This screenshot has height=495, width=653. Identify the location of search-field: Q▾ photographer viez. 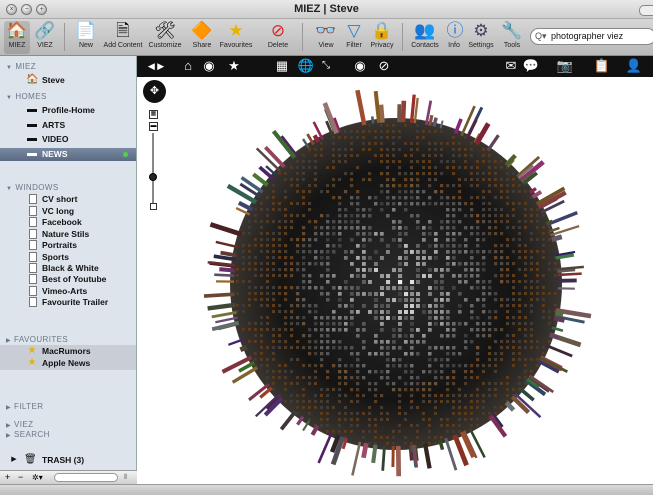
(591, 36).